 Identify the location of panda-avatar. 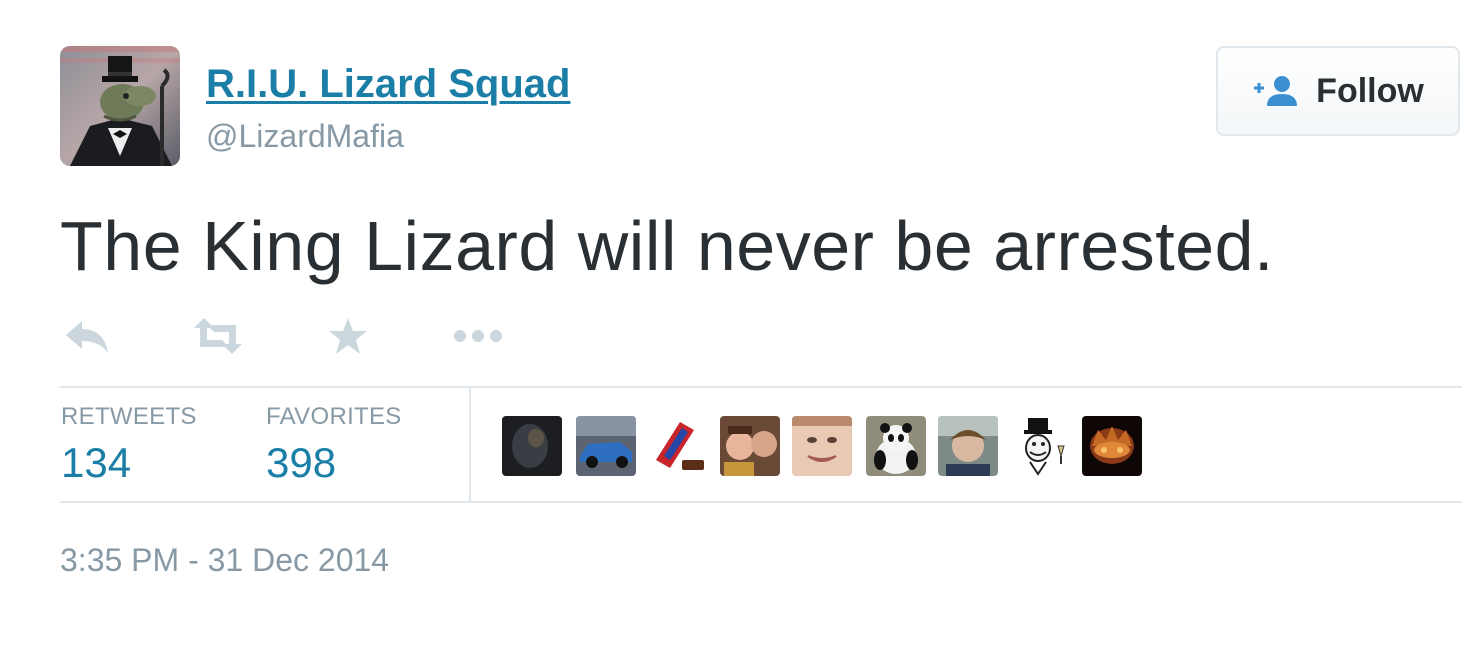
(896, 446).